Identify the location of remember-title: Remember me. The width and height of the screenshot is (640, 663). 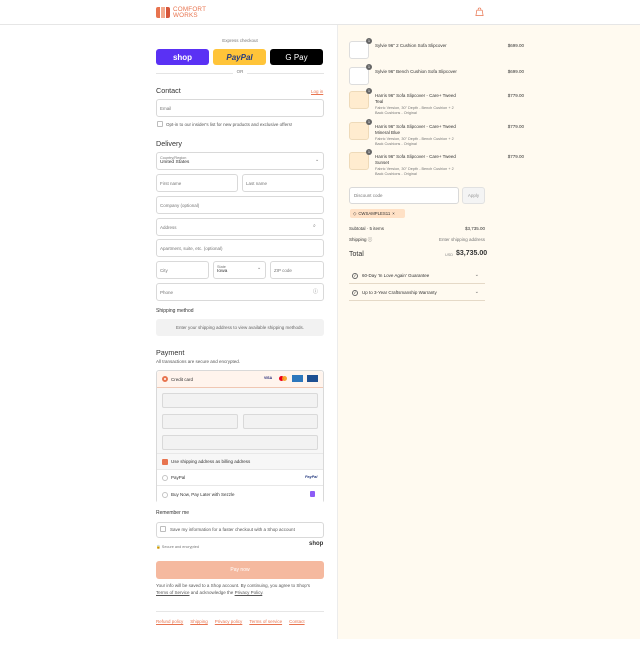
(173, 513).